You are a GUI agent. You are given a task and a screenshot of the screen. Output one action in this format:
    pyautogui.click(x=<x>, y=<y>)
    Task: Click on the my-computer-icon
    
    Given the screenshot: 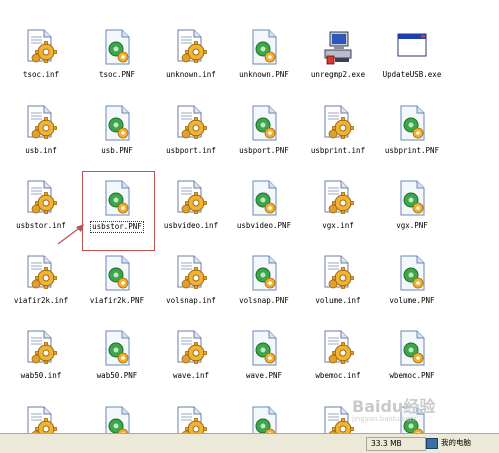 What is the action you would take?
    pyautogui.click(x=432, y=443)
    